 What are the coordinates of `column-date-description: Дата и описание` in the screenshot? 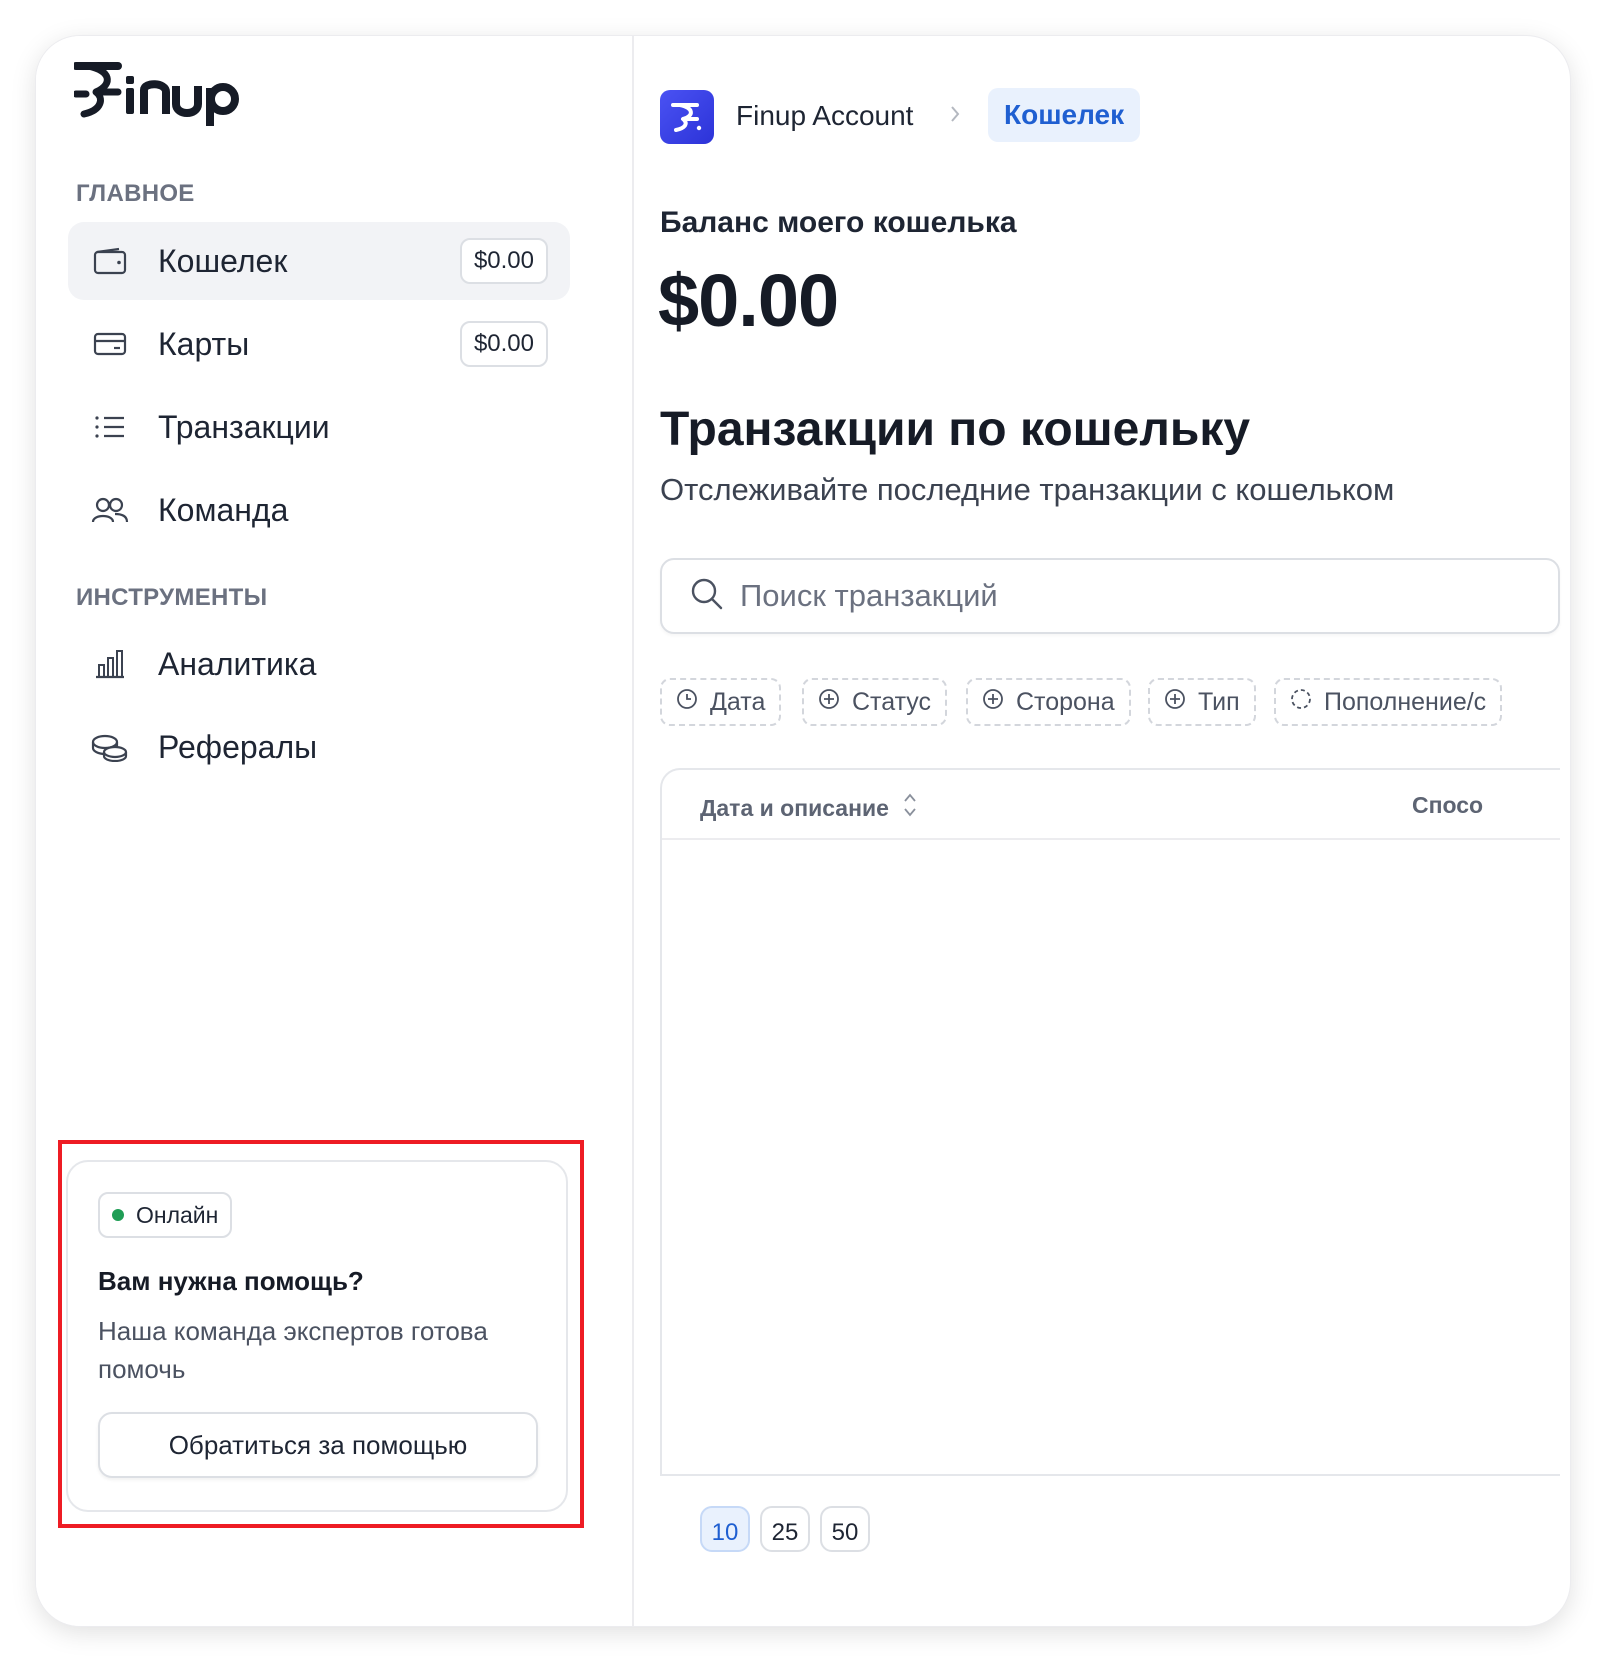 It's located at (808, 808).